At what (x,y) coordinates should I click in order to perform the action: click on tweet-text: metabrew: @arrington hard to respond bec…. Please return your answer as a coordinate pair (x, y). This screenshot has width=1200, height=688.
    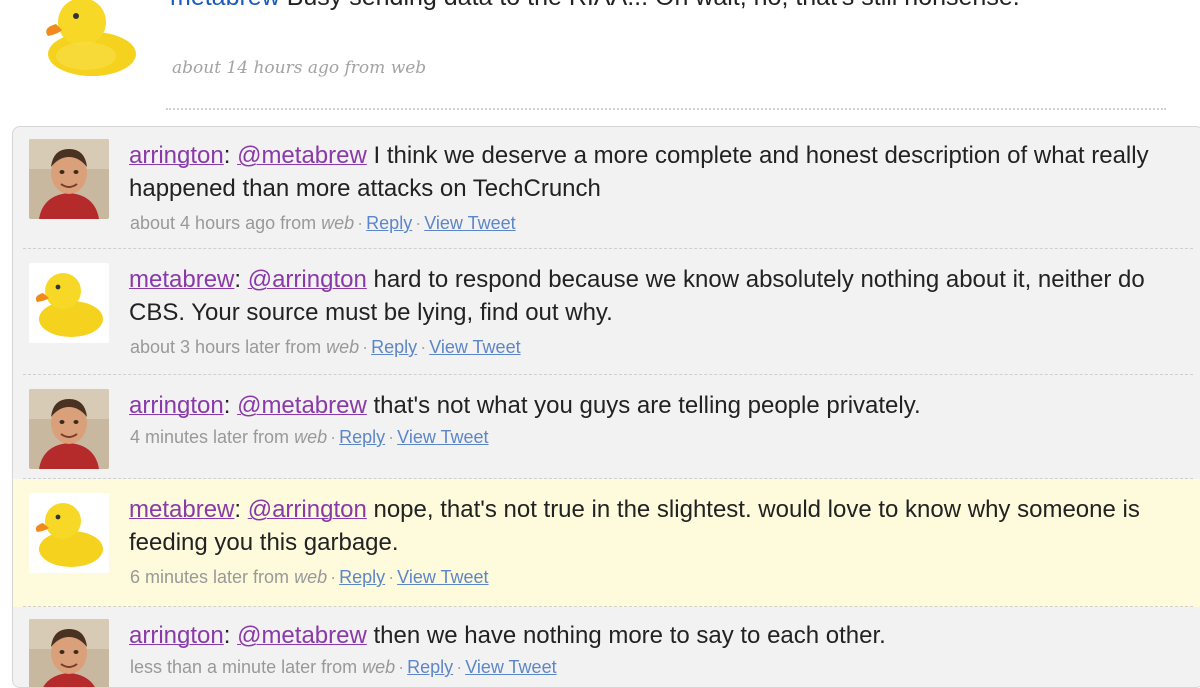
    Looking at the image, I should click on (637, 296).